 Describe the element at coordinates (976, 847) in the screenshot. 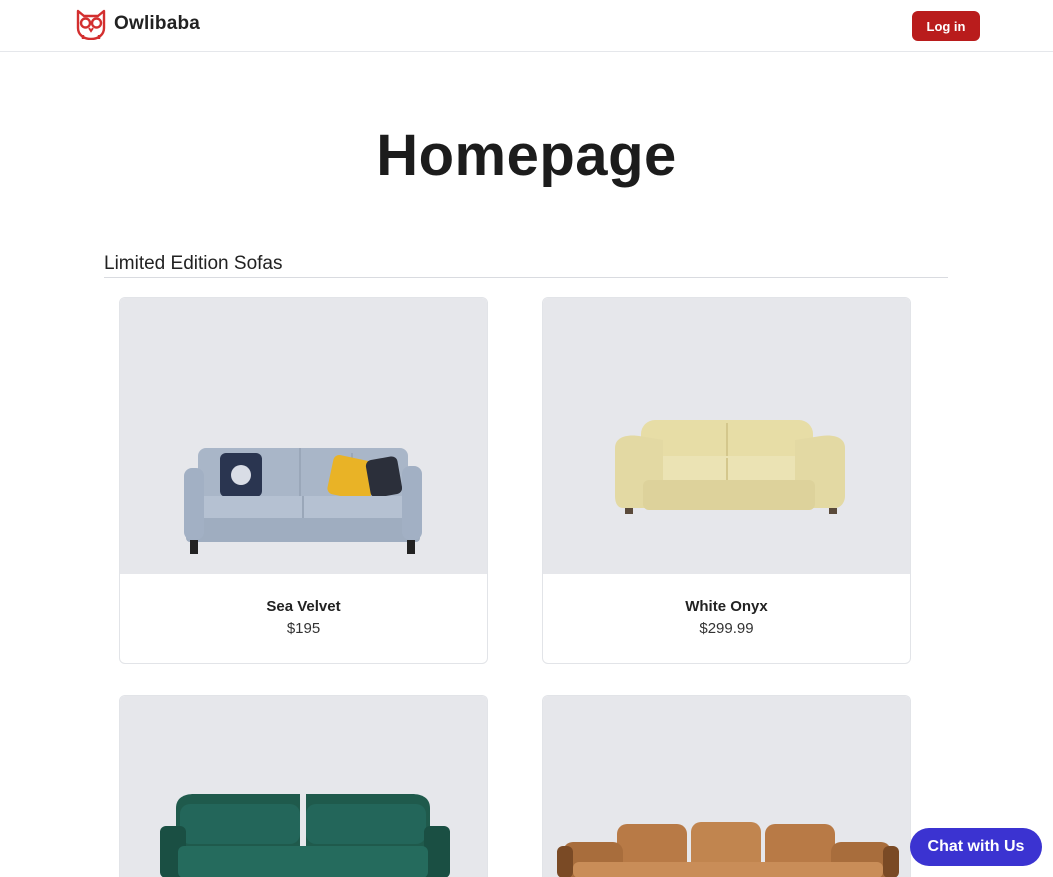

I see `chat-with-us-button: Chat with Us` at that location.